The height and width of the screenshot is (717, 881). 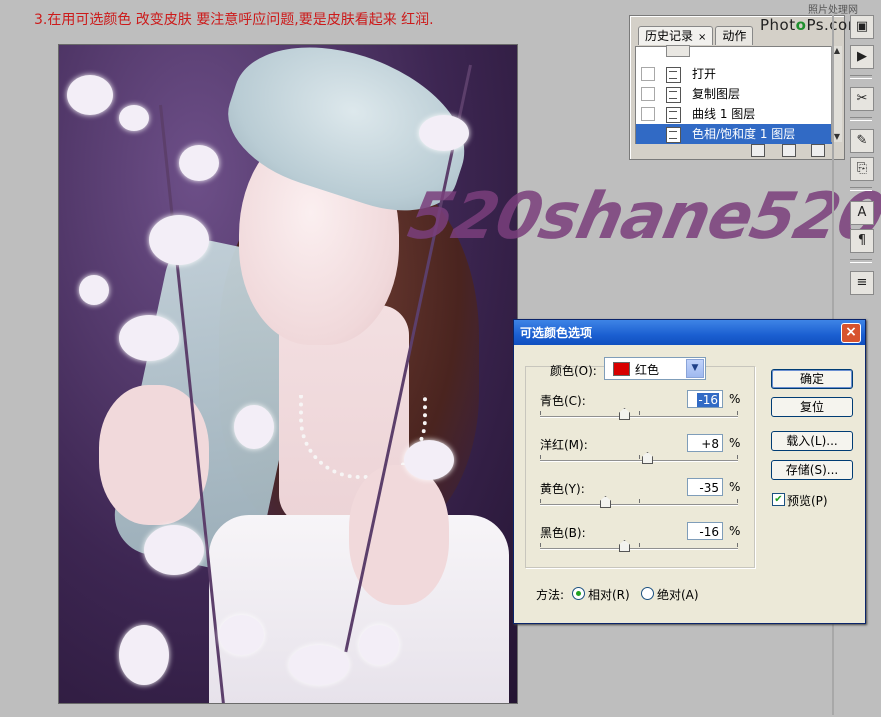 I want to click on slider-label-magenta: 洋红(M):, so click(x=564, y=445).